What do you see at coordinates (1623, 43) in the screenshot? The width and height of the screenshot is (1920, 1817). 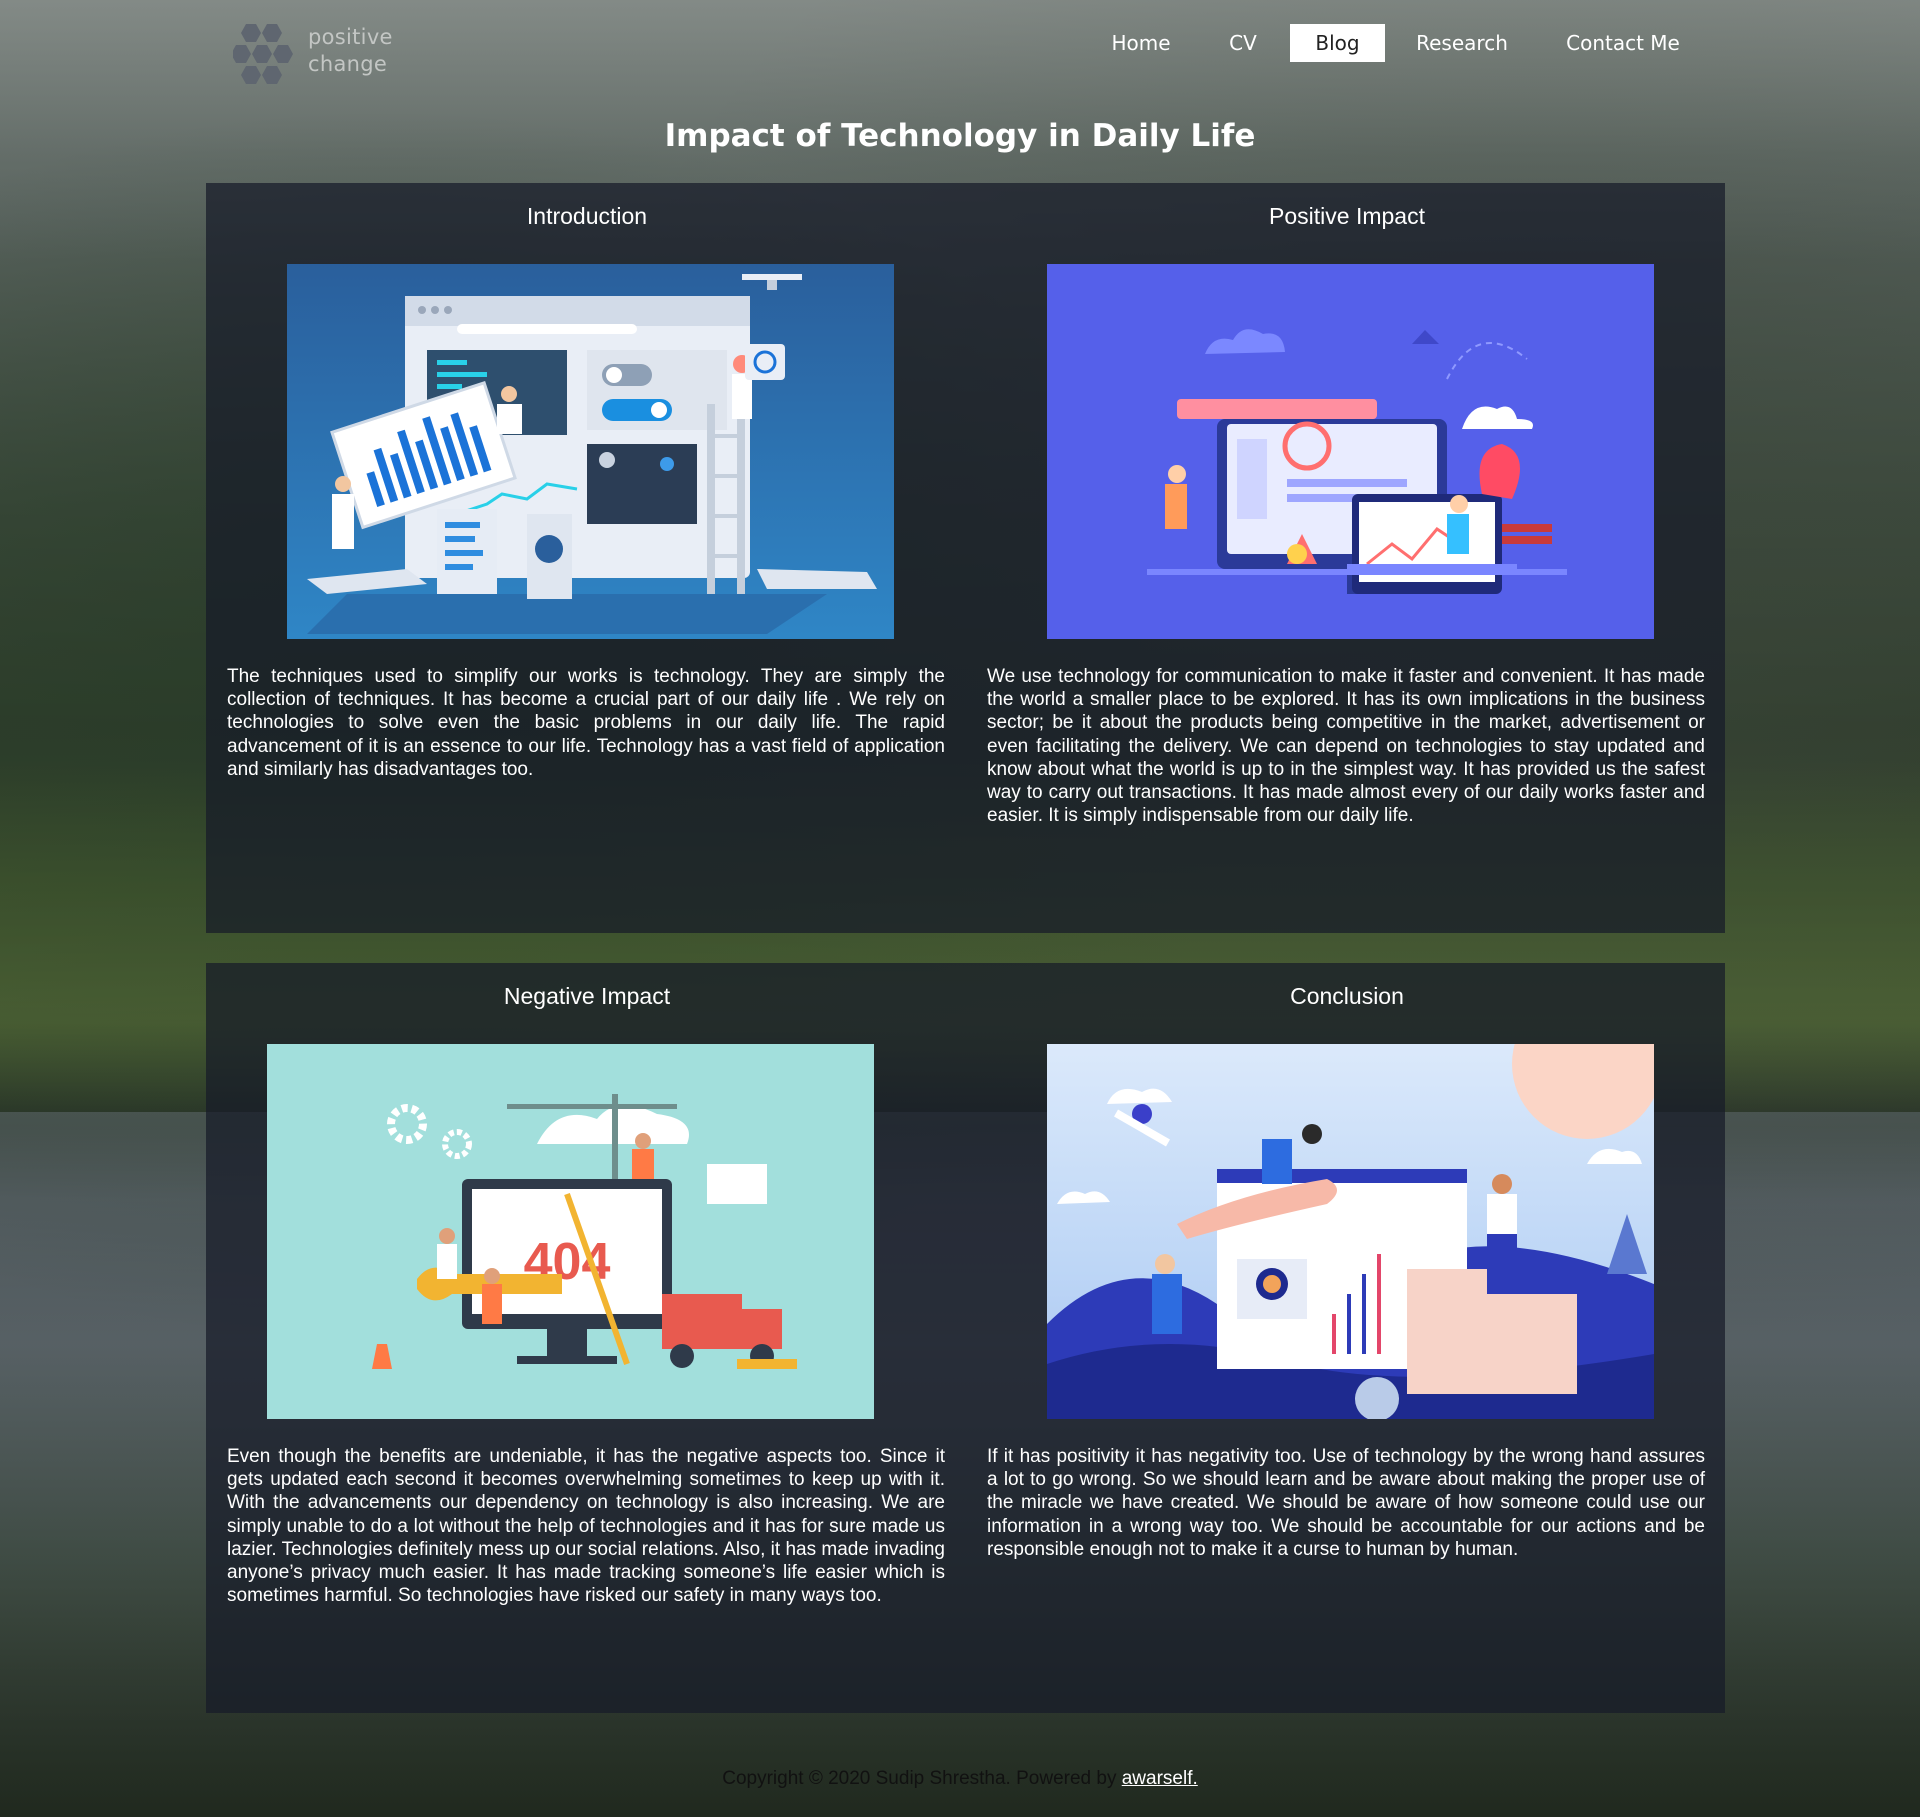 I see `nav-contact-me: Contact Me` at bounding box center [1623, 43].